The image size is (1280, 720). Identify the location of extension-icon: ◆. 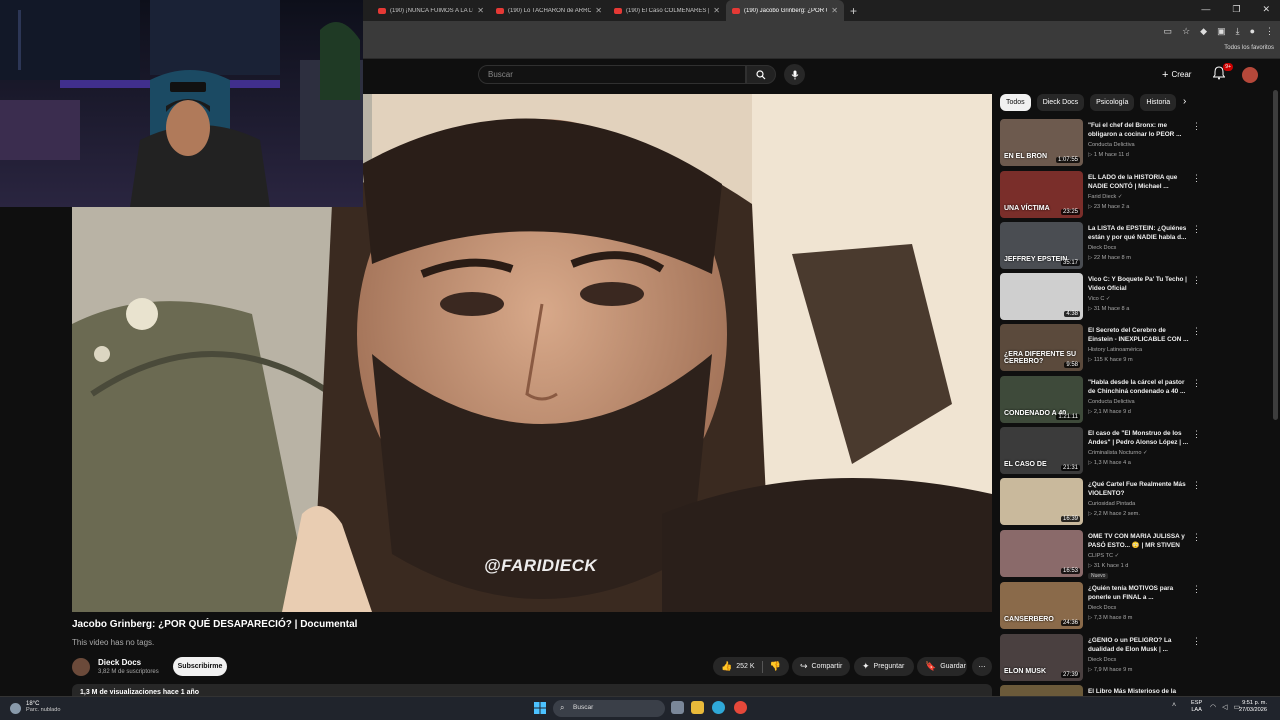
(1203, 31).